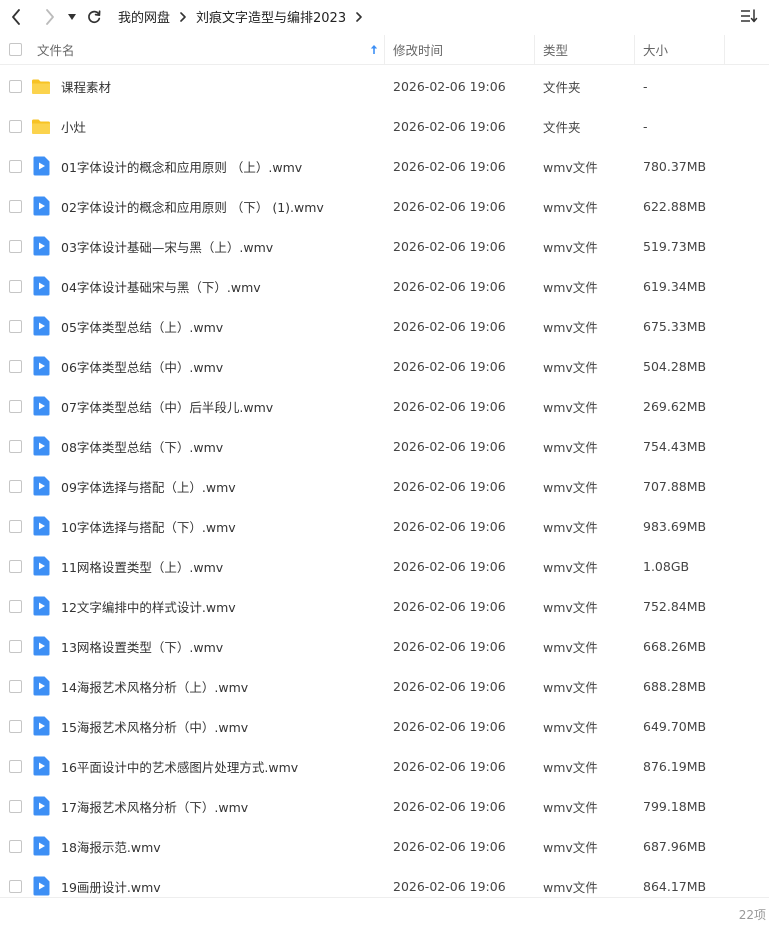 This screenshot has width=769, height=932. Describe the element at coordinates (144, 16) in the screenshot. I see `breadcrumb-item-root: 我的网盘` at that location.